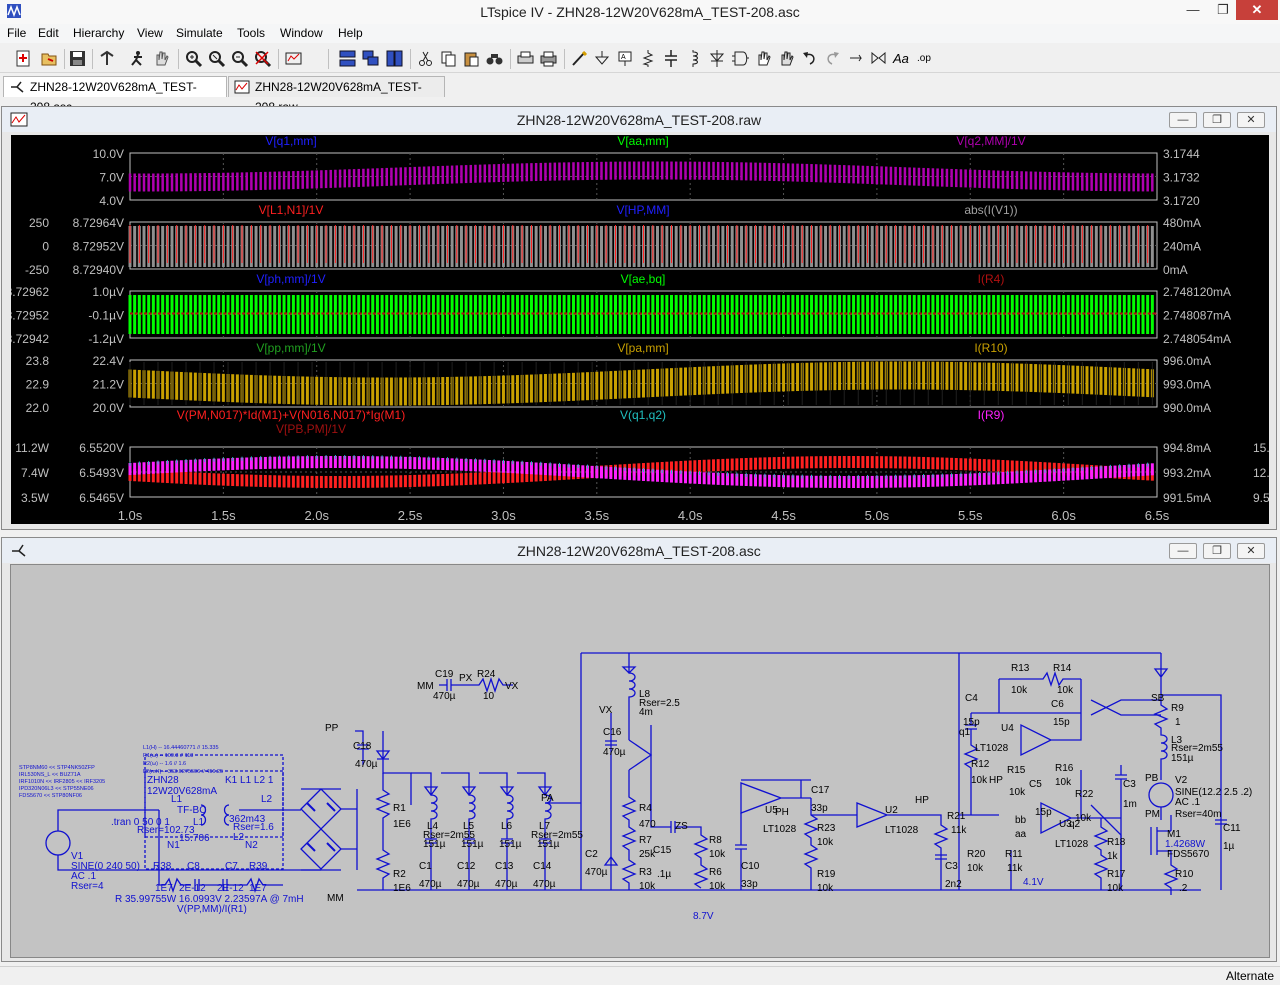  I want to click on pan-icon, so click(216, 58).